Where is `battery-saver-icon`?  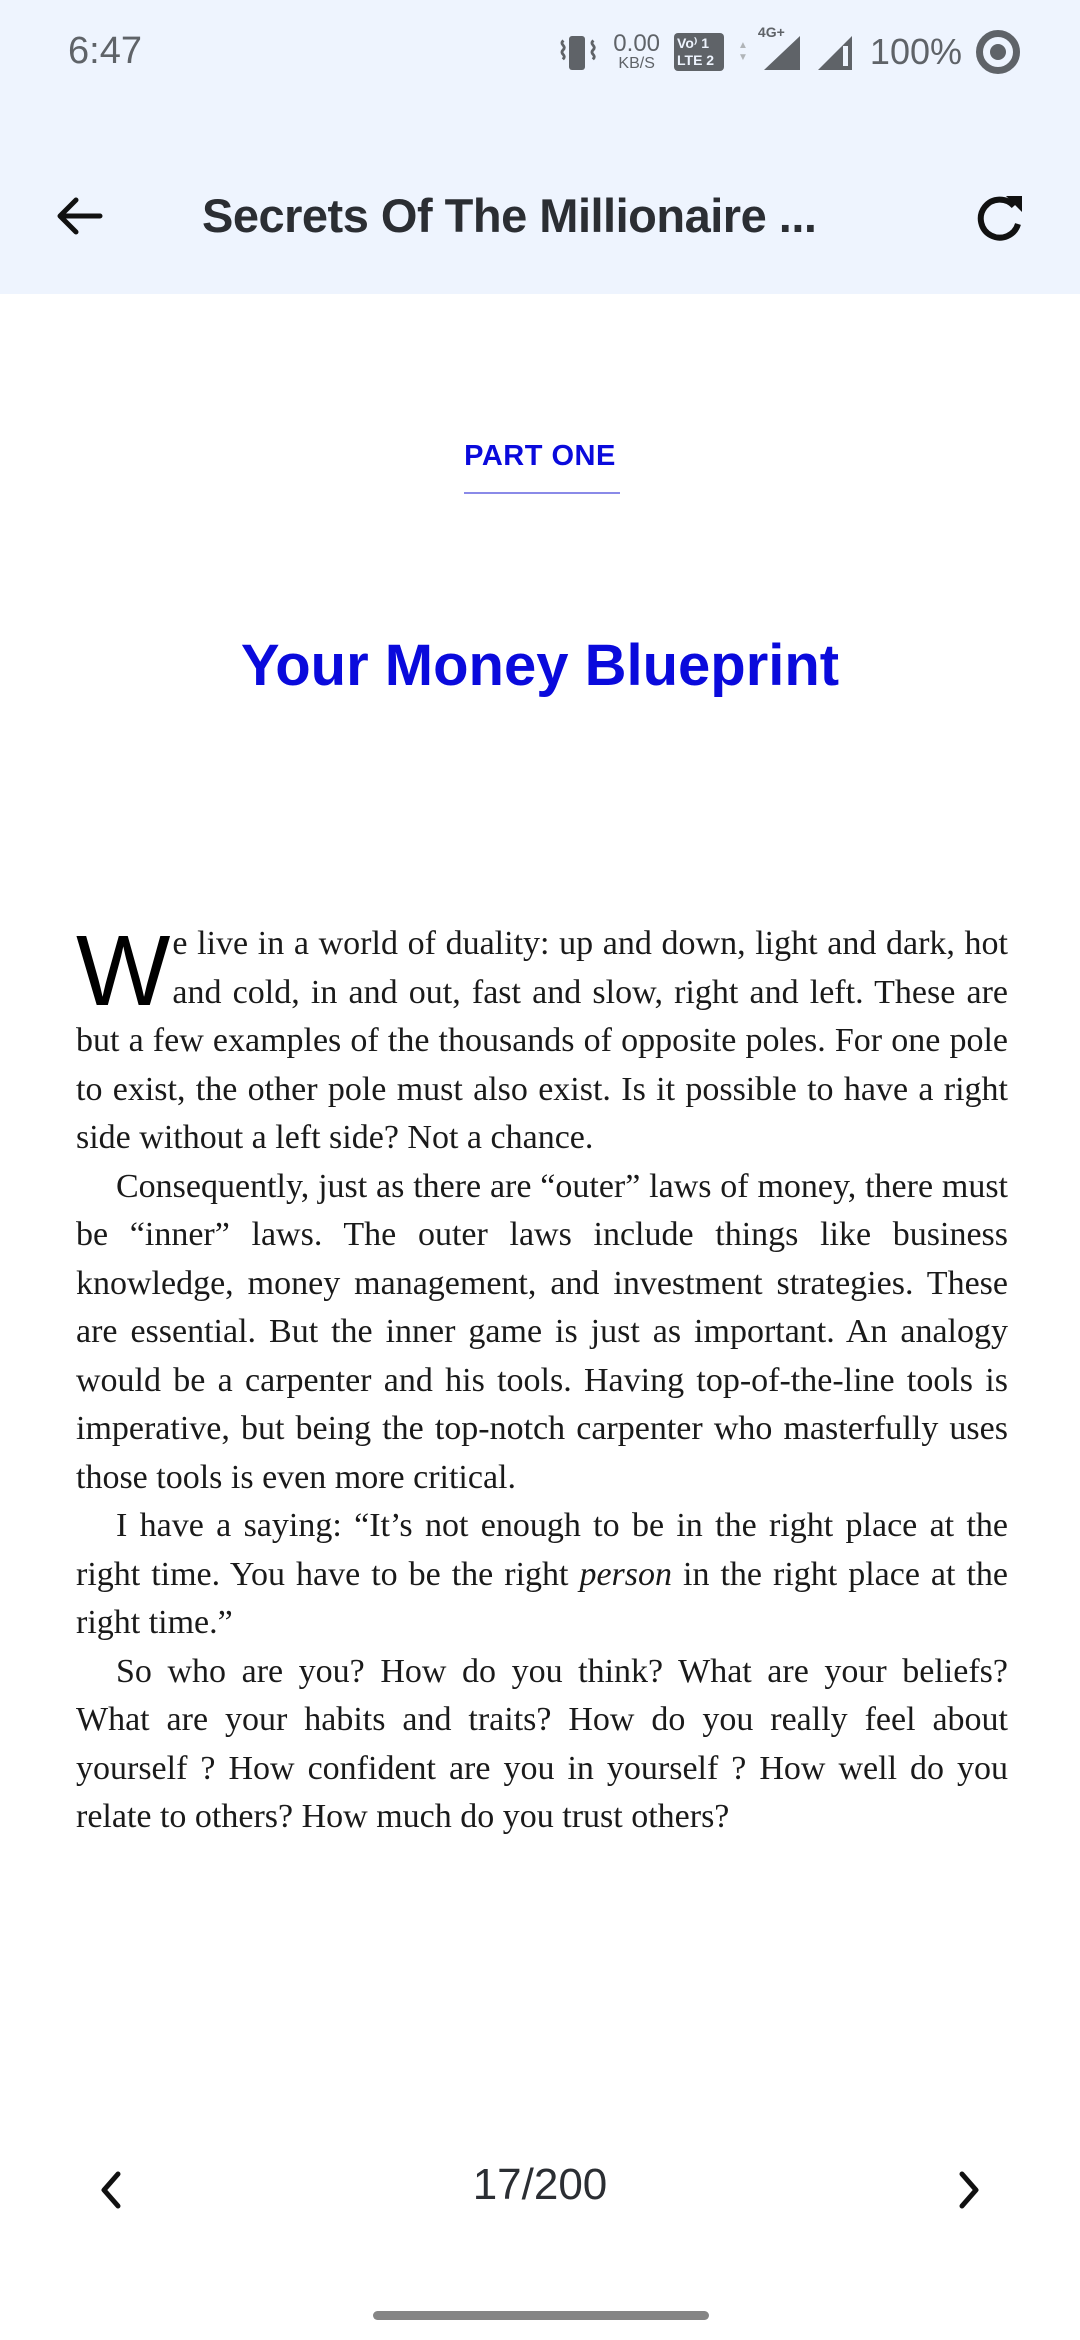
battery-saver-icon is located at coordinates (998, 52).